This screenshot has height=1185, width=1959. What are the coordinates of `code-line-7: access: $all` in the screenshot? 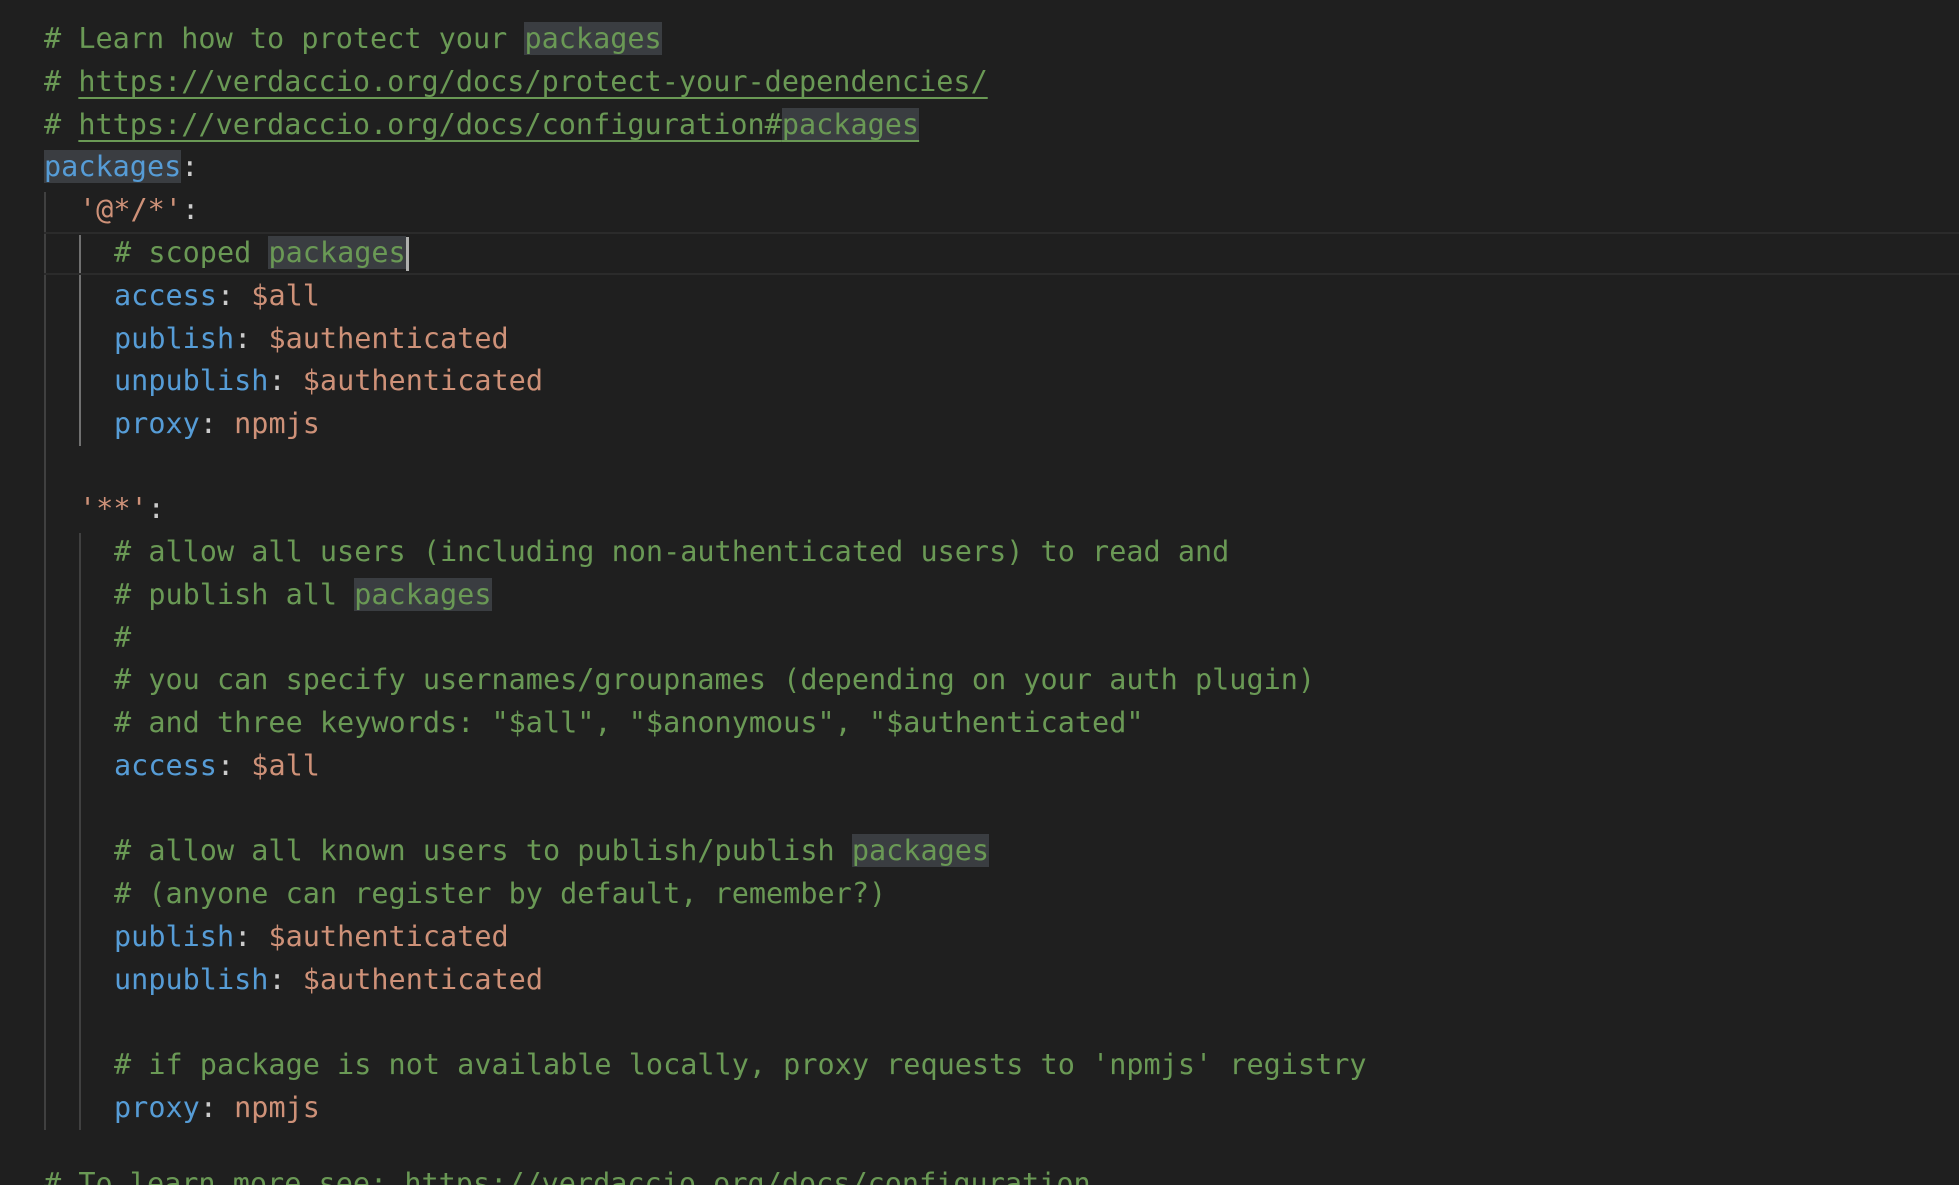 It's located at (979, 296).